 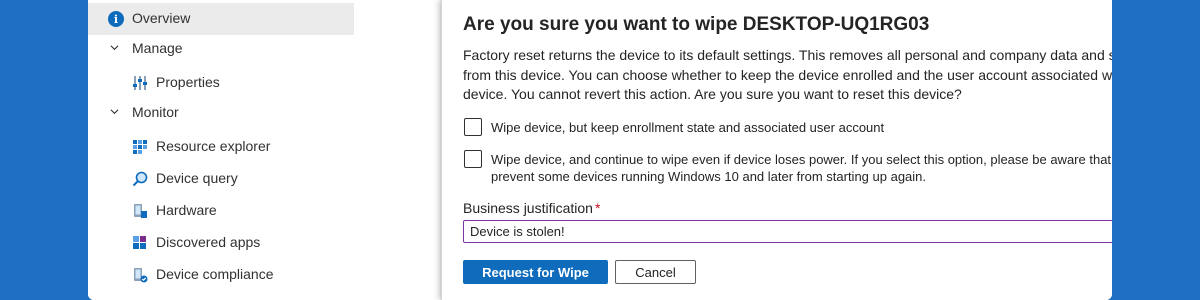 I want to click on nav-group-manage: Manage, so click(x=221, y=49).